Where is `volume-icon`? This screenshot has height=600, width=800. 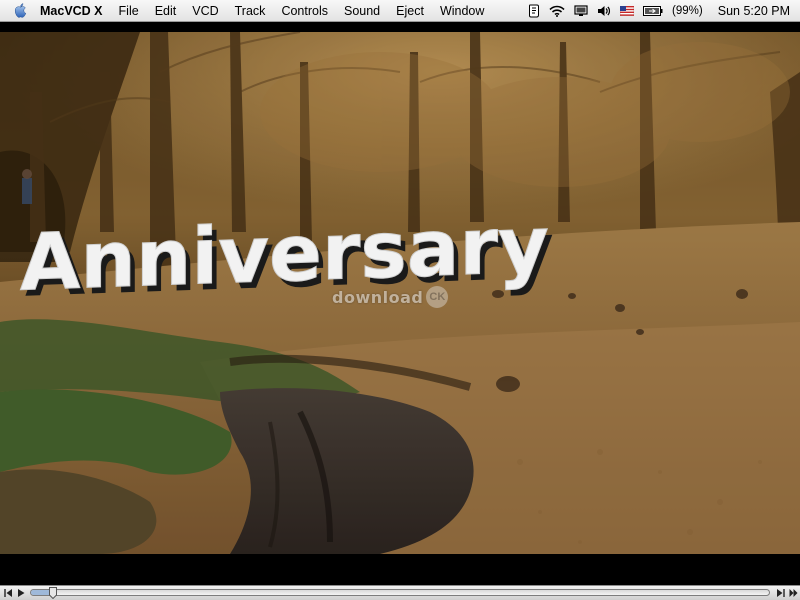 volume-icon is located at coordinates (604, 11).